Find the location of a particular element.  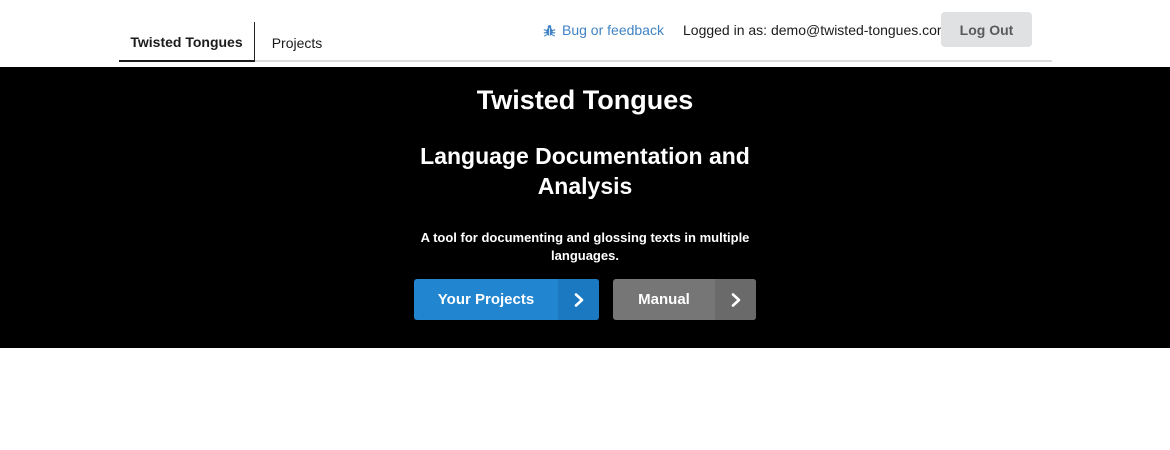

logout-button: Log Out is located at coordinates (986, 29).